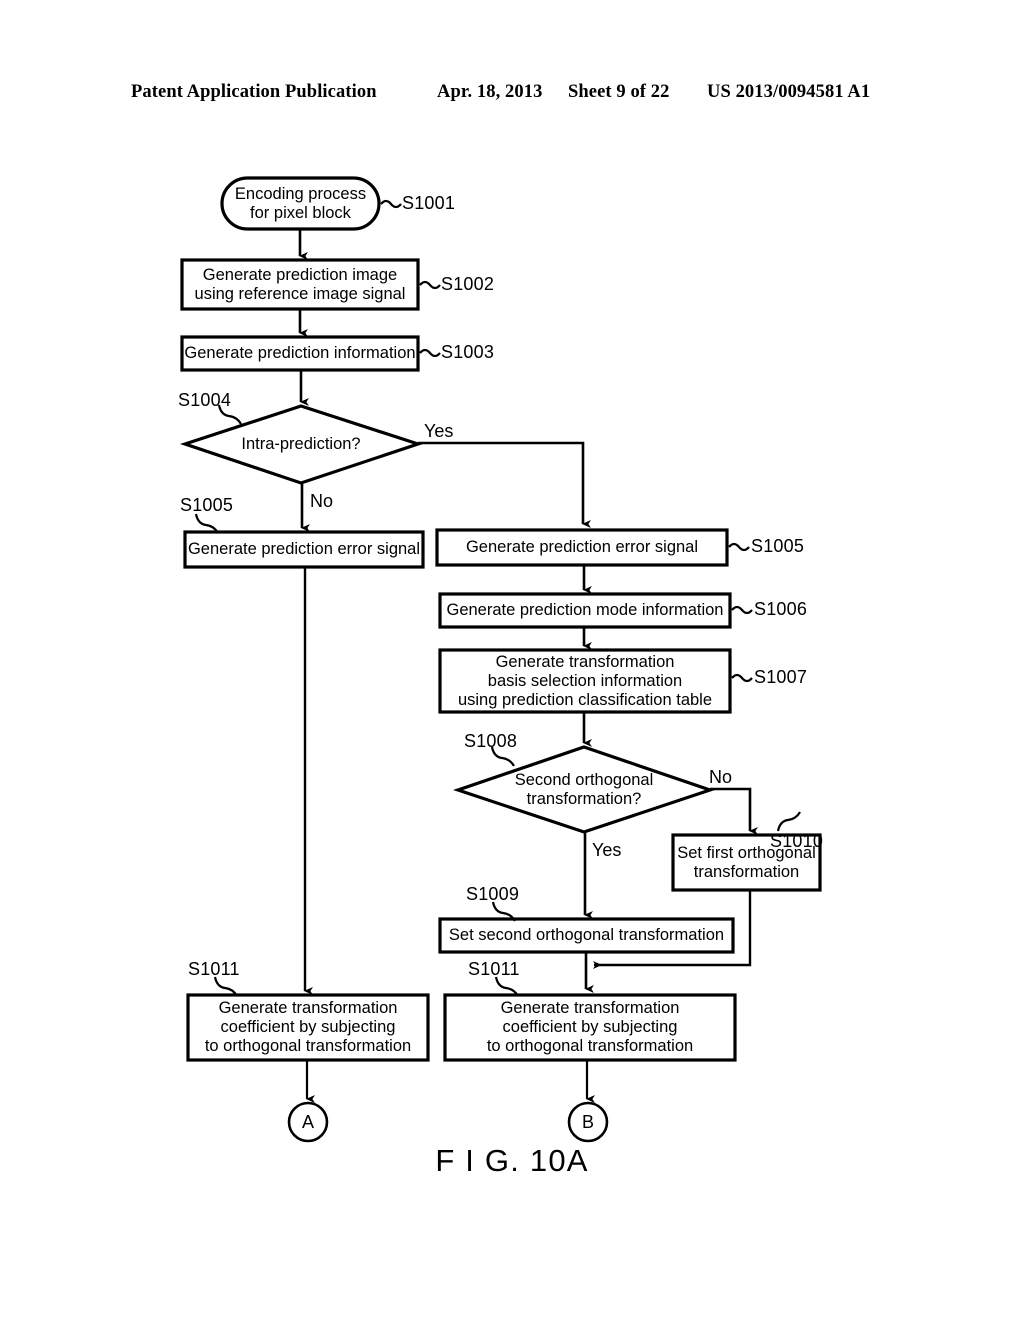 This screenshot has width=1024, height=1320. What do you see at coordinates (430, 285) in the screenshot?
I see `leader-s1002` at bounding box center [430, 285].